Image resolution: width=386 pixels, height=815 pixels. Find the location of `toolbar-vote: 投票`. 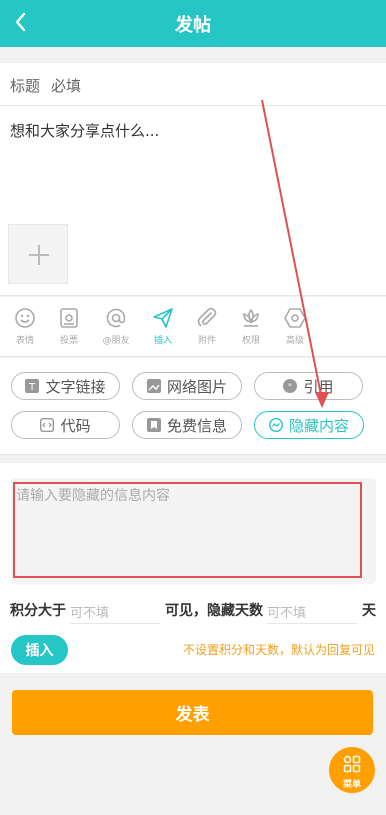

toolbar-vote: 投票 is located at coordinates (69, 326).